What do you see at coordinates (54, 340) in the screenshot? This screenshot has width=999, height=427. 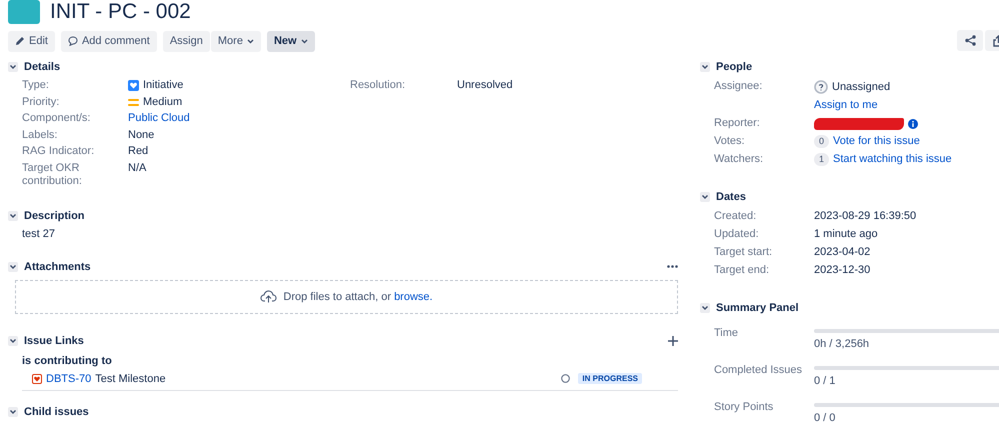 I see `section-title: Issue Links` at bounding box center [54, 340].